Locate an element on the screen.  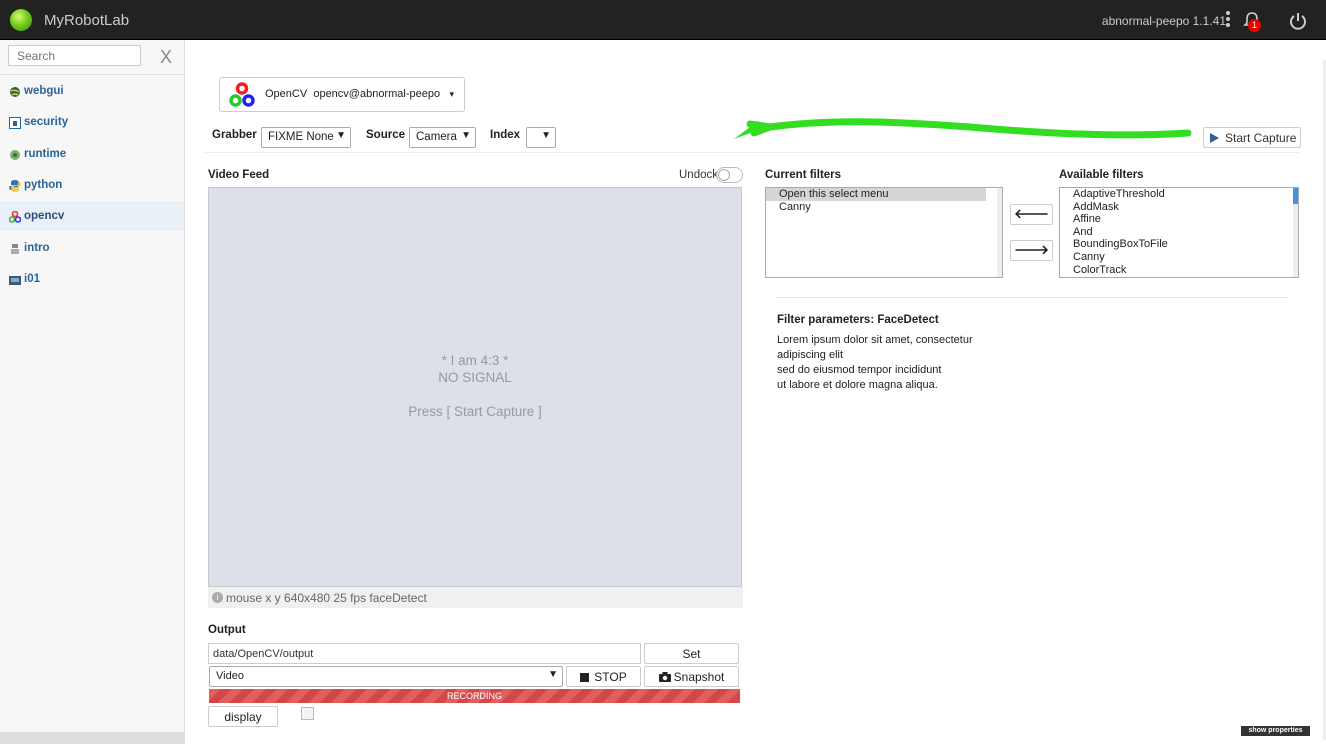
mrl-logo-icon is located at coordinates (21, 20).